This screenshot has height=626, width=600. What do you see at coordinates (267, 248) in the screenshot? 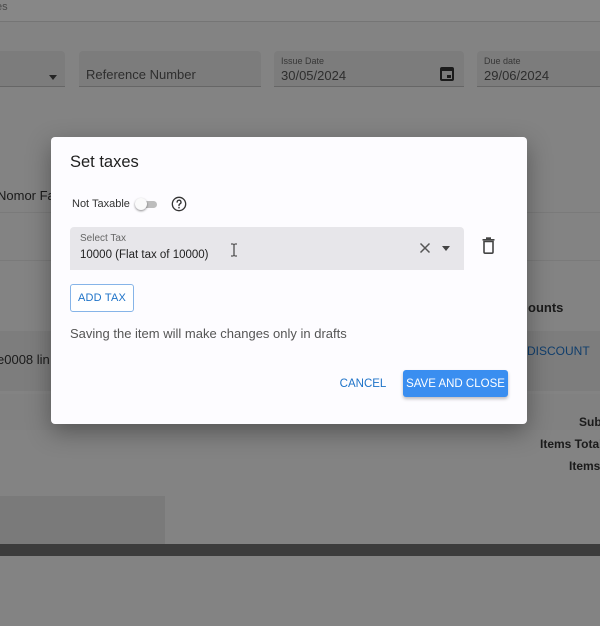
I see `select-tax-field: Select Tax 10000 (Flat tax of 10000)` at bounding box center [267, 248].